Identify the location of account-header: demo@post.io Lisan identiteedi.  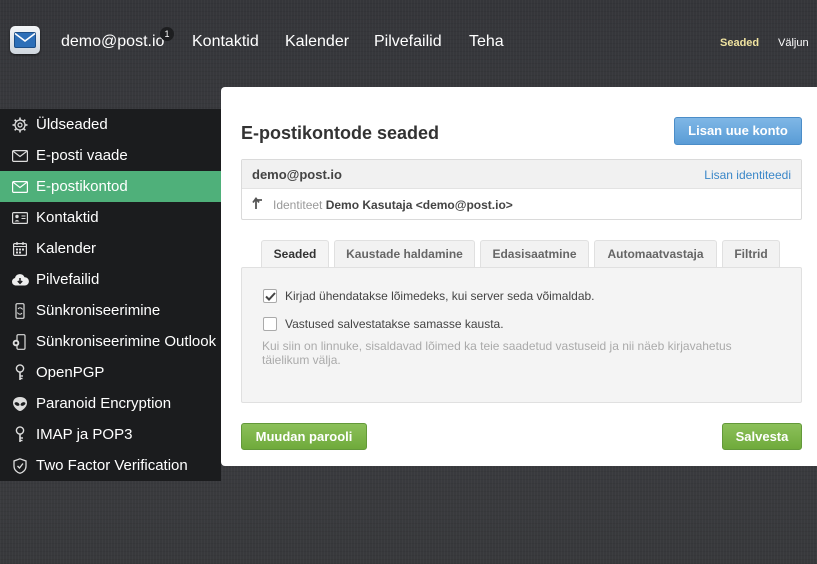
(521, 174).